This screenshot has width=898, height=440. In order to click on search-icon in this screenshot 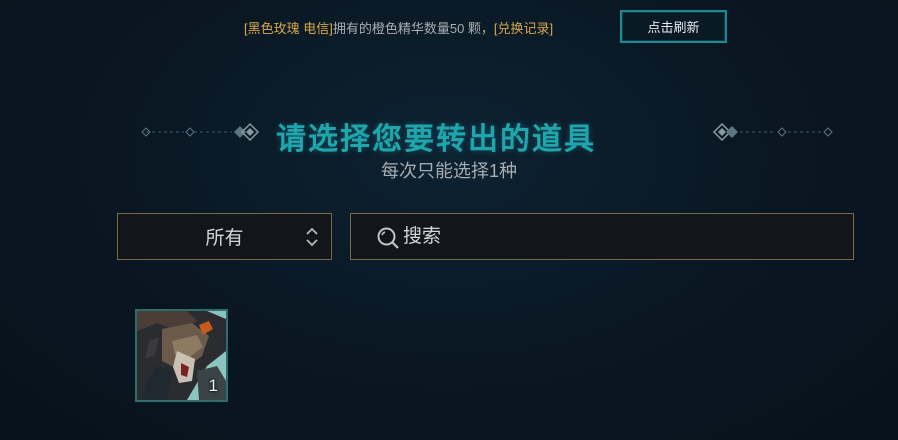, I will do `click(388, 238)`.